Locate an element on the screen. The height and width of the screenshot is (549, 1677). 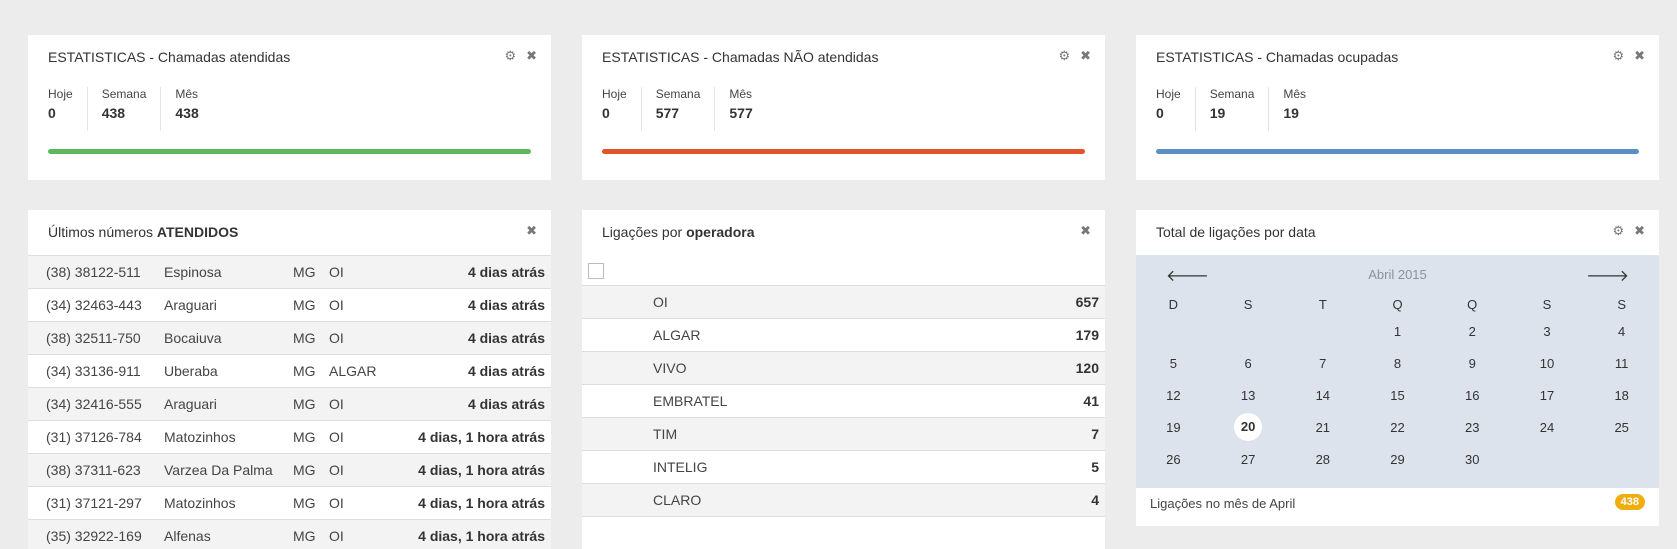
calendar-day: 23 is located at coordinates (1472, 427).